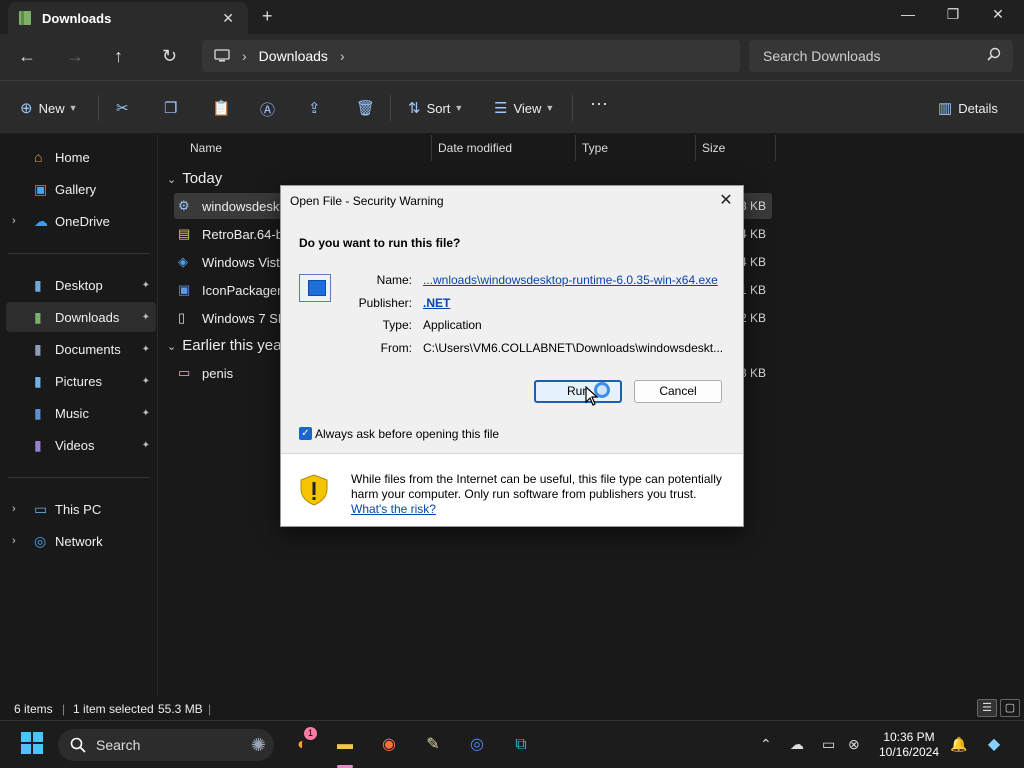 This screenshot has width=1024, height=768. What do you see at coordinates (308, 148) in the screenshot?
I see `column-header-name: Name` at bounding box center [308, 148].